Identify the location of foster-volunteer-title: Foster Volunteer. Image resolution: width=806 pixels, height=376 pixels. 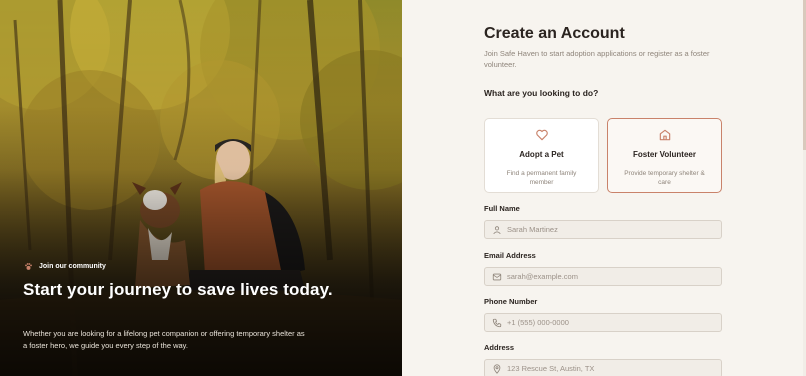
(664, 154).